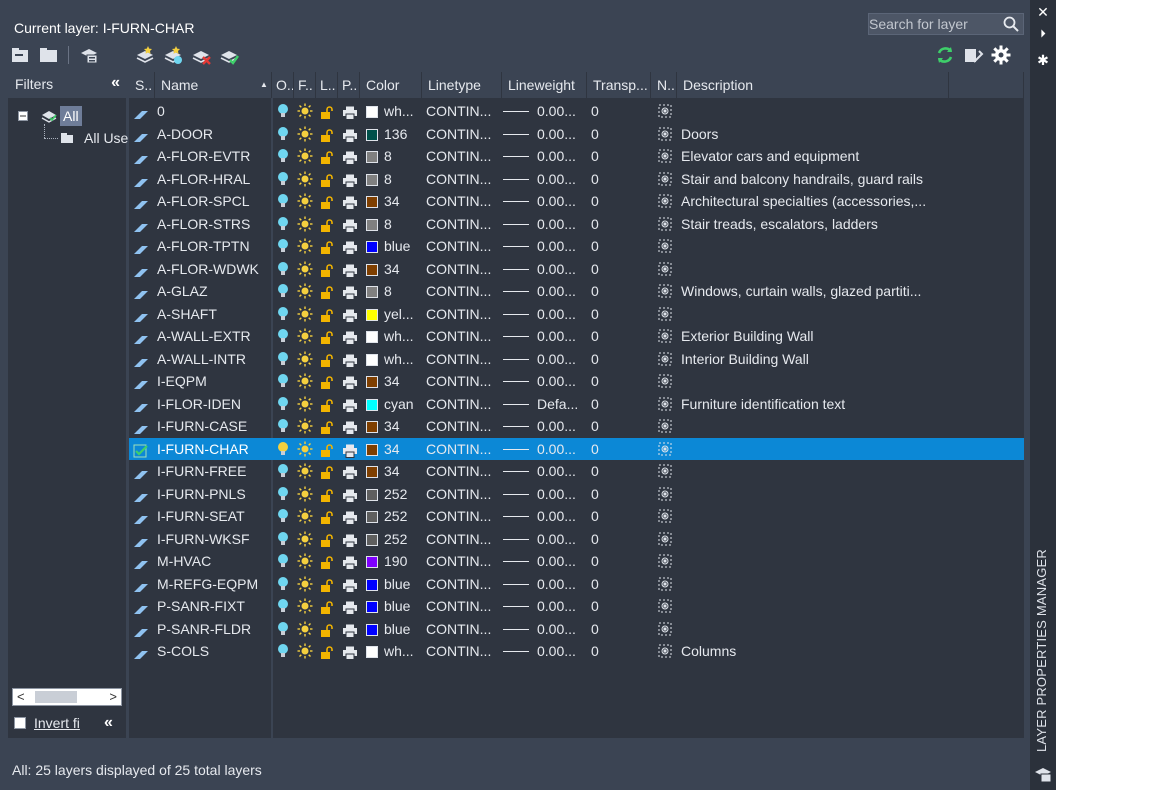  Describe the element at coordinates (213, 471) in the screenshot. I see `layer-name: I-FURN-FREE` at that location.